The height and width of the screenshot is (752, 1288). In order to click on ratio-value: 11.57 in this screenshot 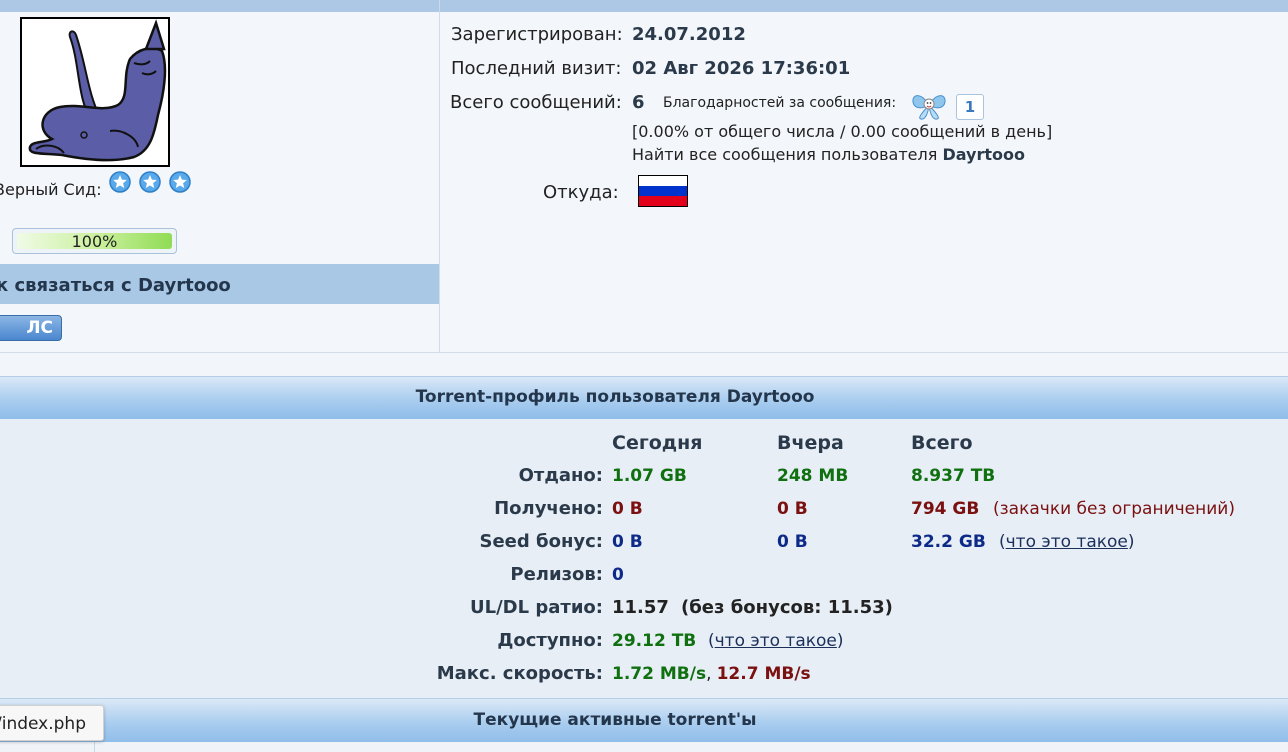, I will do `click(640, 607)`.